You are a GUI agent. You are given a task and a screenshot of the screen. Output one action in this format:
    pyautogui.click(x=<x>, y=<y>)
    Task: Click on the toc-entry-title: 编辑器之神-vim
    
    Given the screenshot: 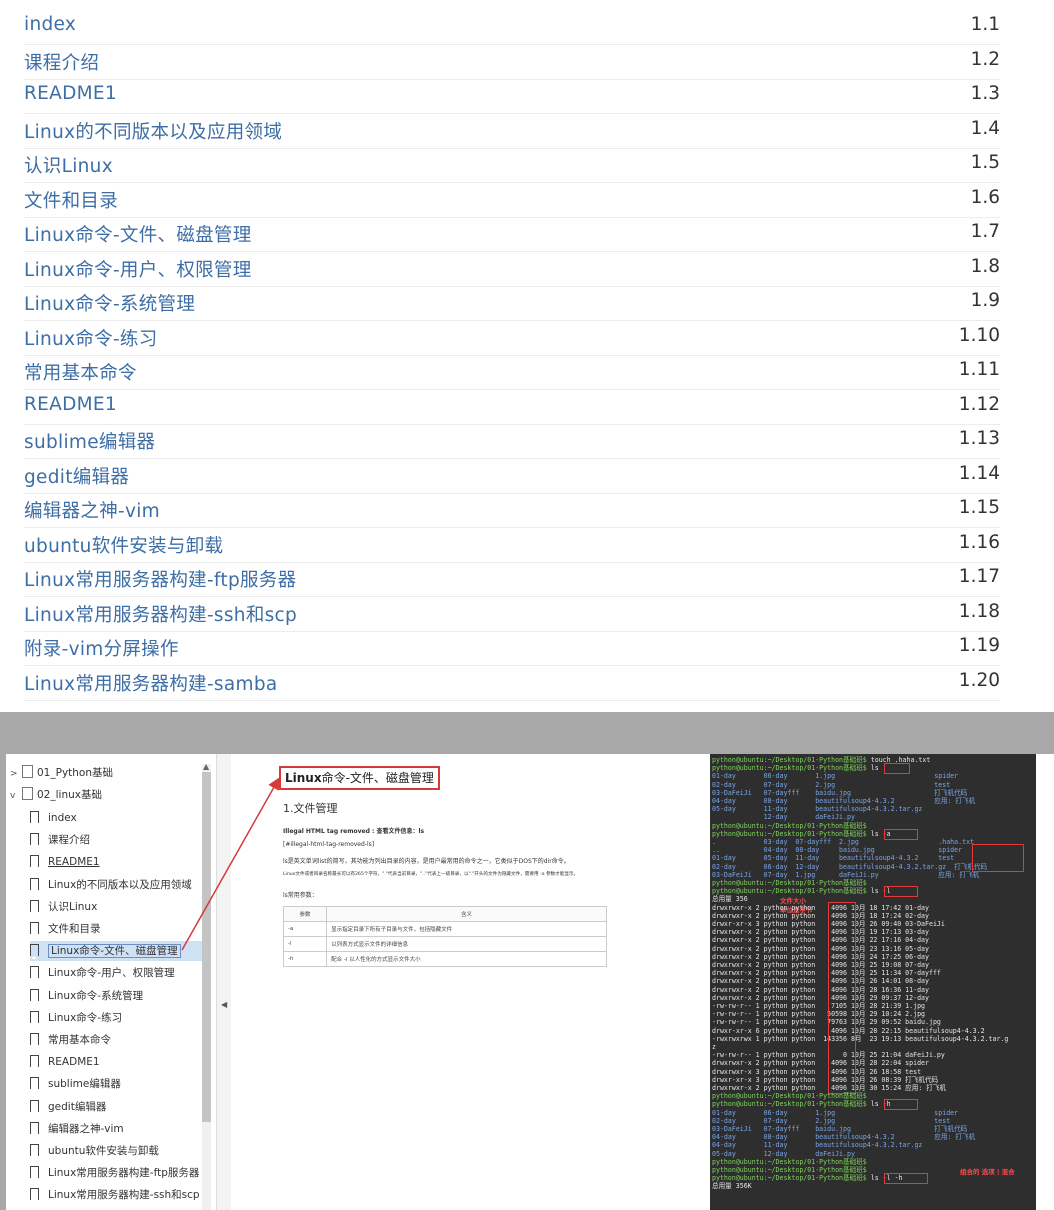 What is the action you would take?
    pyautogui.click(x=92, y=510)
    